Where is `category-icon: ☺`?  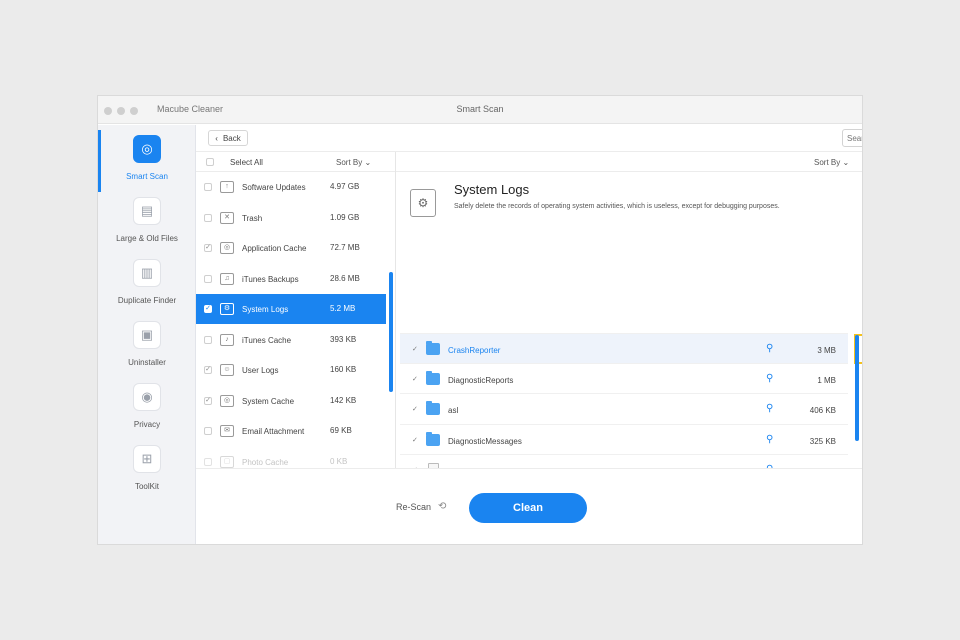
category-icon: ☺ is located at coordinates (227, 370).